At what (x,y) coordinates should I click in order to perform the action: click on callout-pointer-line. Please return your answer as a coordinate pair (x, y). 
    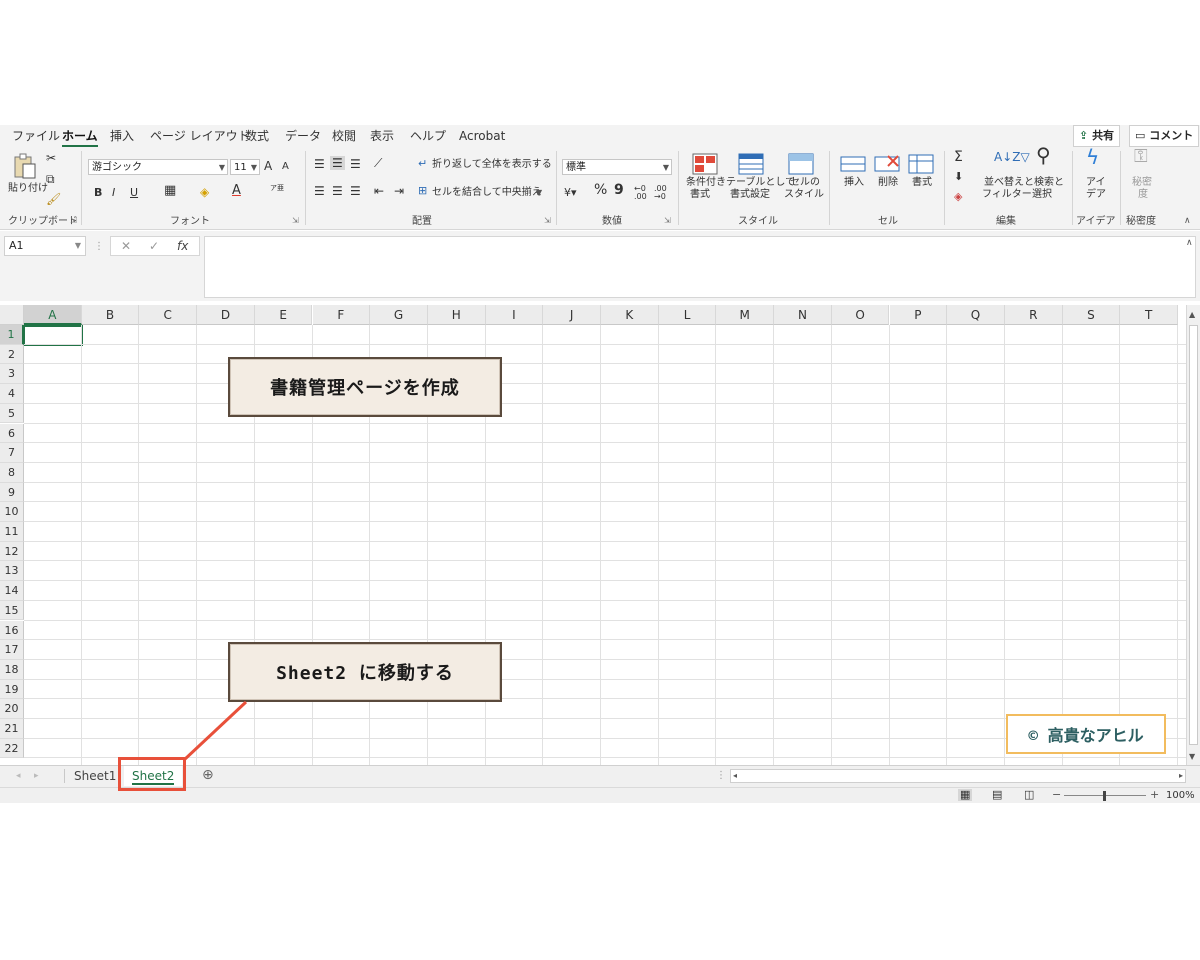
    Looking at the image, I should click on (215, 731).